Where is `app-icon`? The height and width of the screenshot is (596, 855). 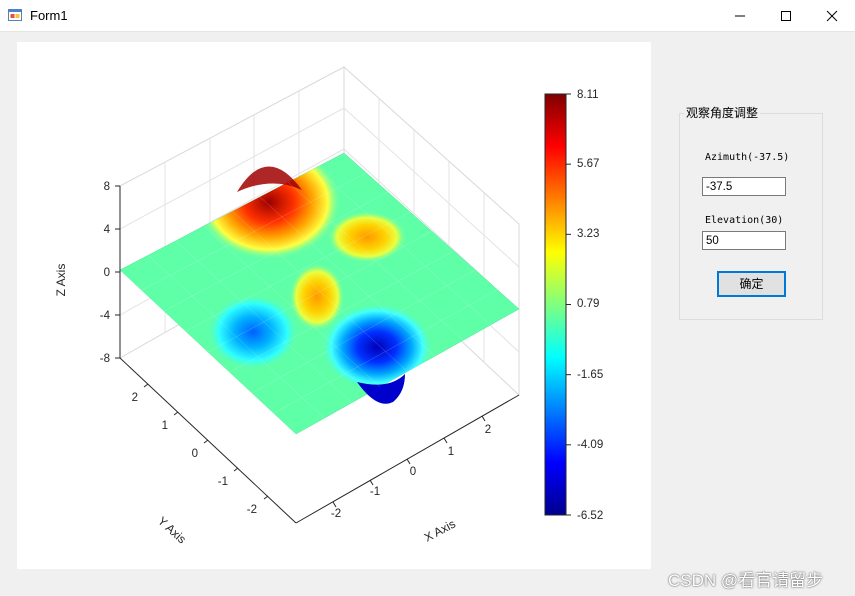
app-icon is located at coordinates (15, 15).